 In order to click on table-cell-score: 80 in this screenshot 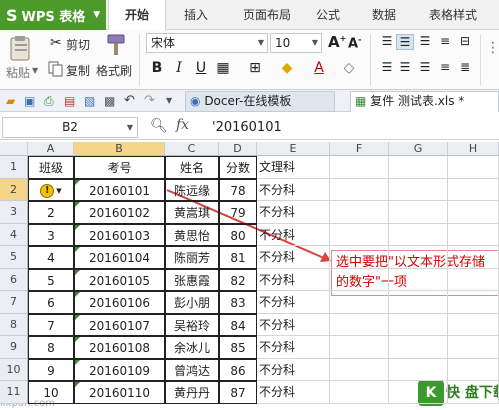, I will do `click(238, 234)`.